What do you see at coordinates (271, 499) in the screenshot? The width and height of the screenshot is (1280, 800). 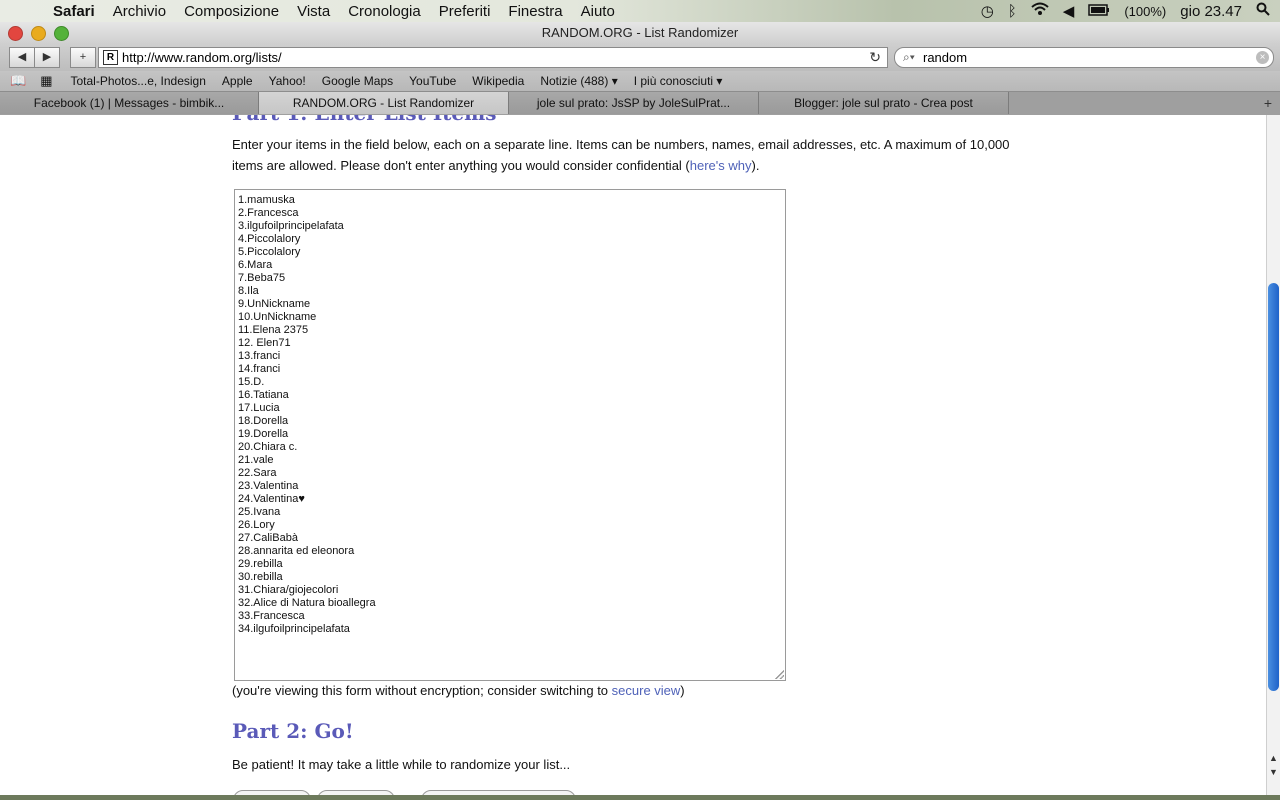 I see `list-item: 24.Valentina♥` at bounding box center [271, 499].